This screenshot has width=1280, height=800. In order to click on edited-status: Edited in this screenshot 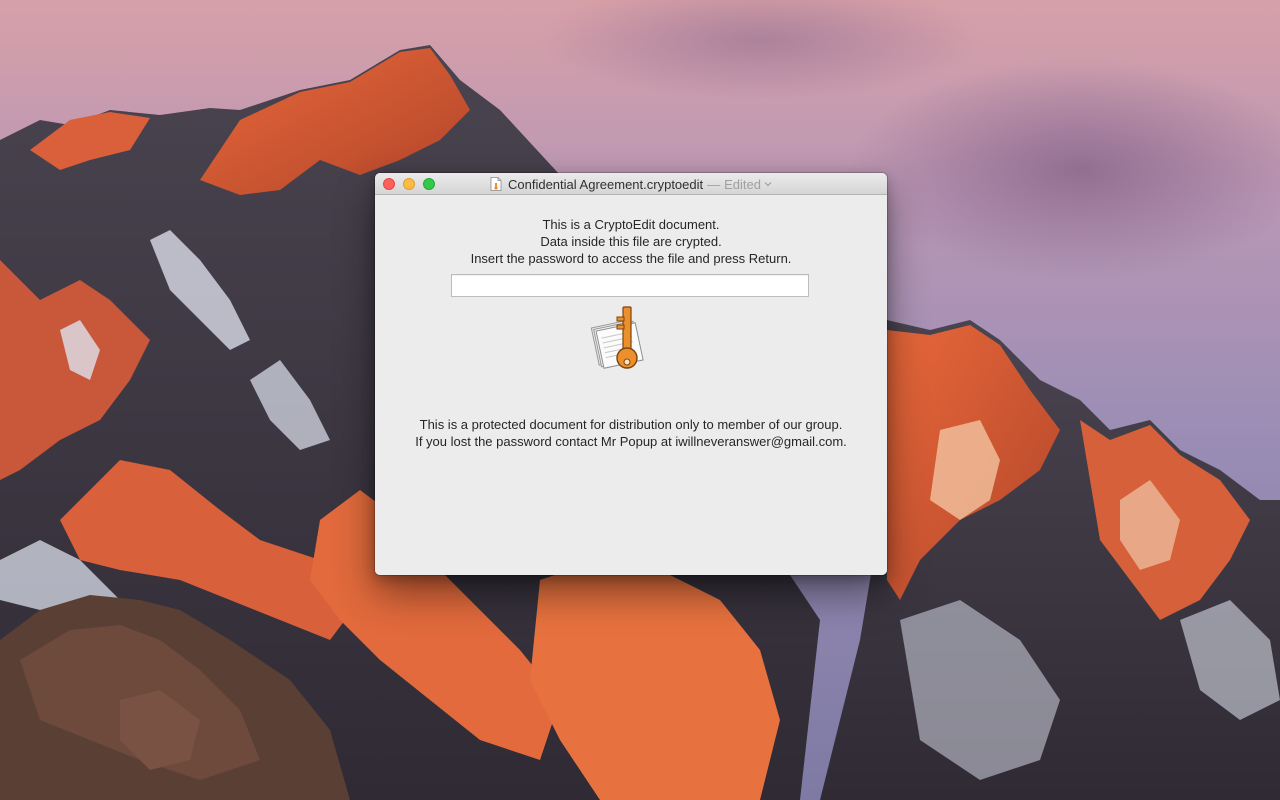, I will do `click(742, 184)`.